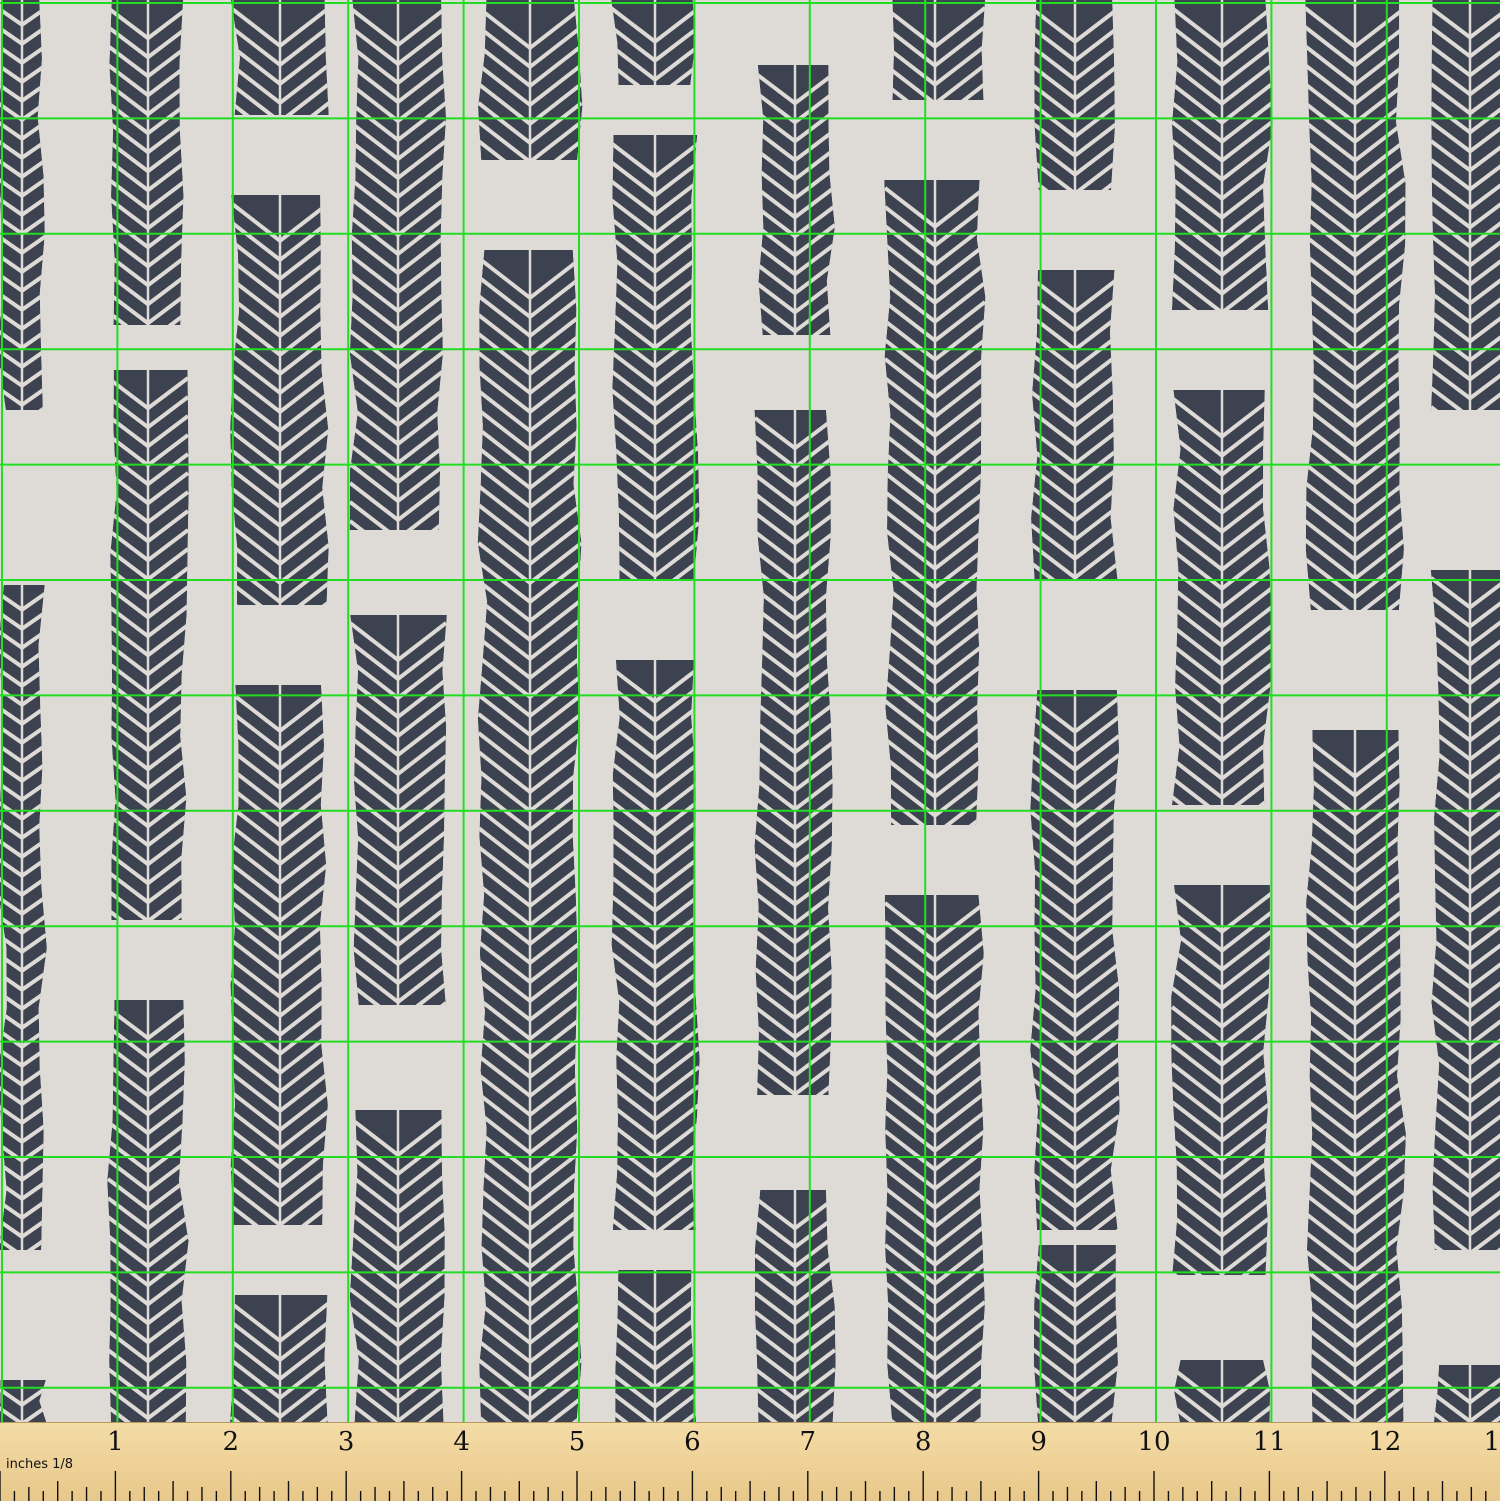 This screenshot has width=1500, height=1501. Describe the element at coordinates (231, 1442) in the screenshot. I see `ruler-number: 2` at that location.